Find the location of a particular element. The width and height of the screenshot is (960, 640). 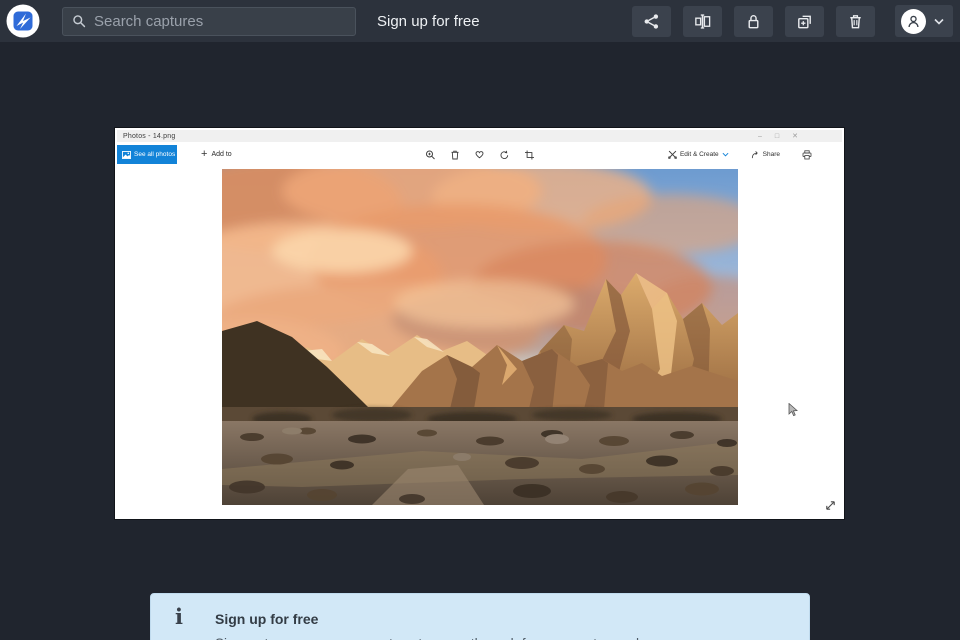

rename-button is located at coordinates (702, 21).